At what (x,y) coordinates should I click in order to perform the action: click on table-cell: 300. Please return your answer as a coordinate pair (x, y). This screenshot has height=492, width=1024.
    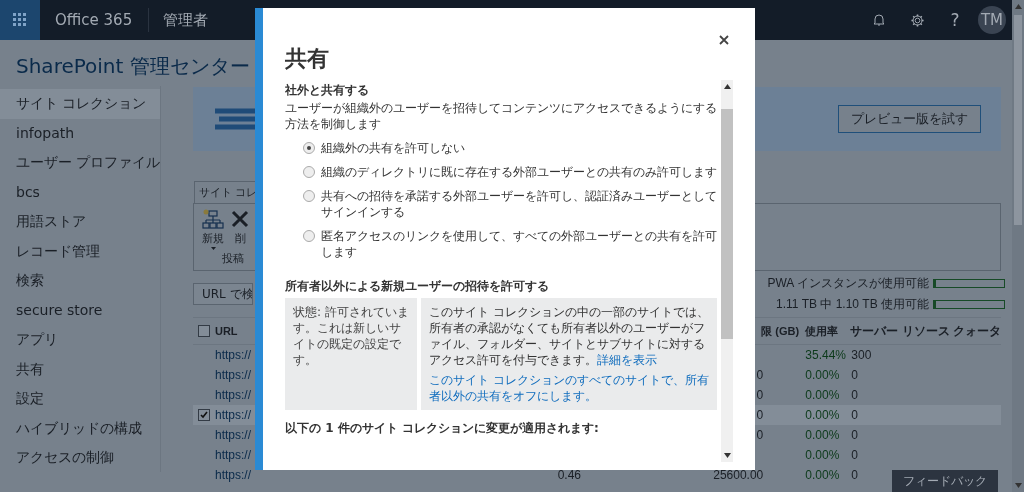
    Looking at the image, I should click on (861, 355).